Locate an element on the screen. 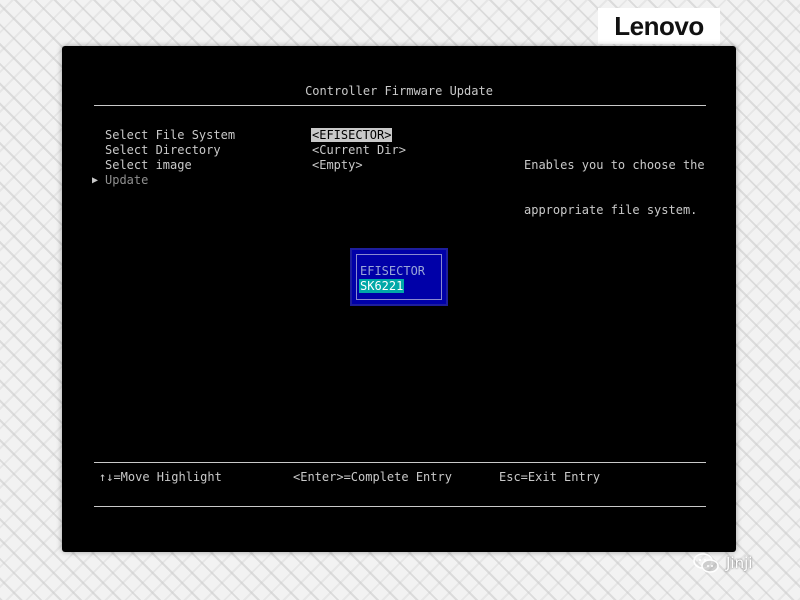 The image size is (800, 600). file-system-value: <EFISECTOR> is located at coordinates (352, 135).